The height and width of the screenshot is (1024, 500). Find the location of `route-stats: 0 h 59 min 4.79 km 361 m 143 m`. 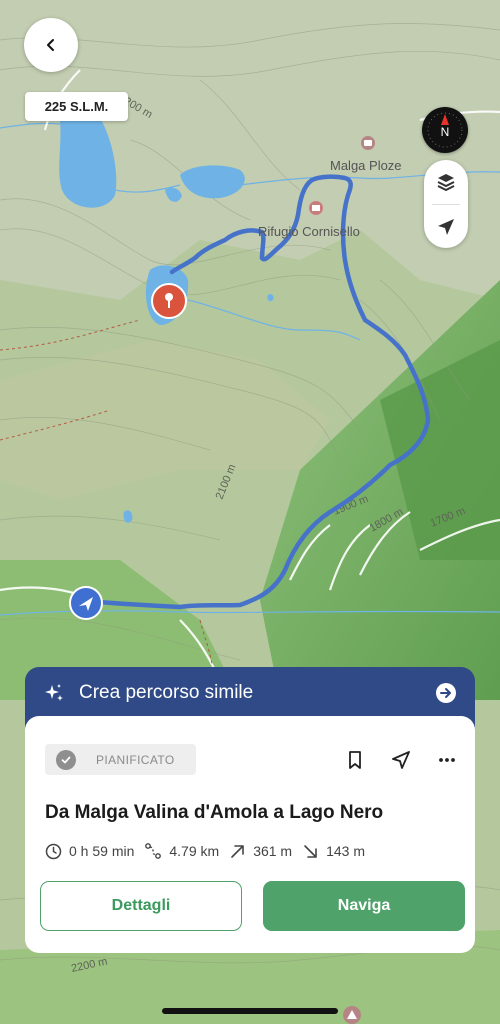

route-stats: 0 h 59 min 4.79 km 361 m 143 m is located at coordinates (210, 851).